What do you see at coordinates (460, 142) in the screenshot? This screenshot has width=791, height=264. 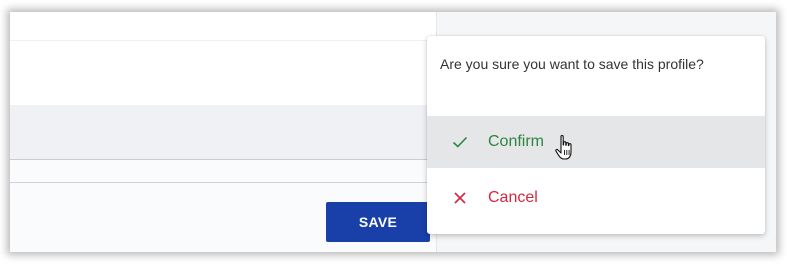 I see `check-icon` at bounding box center [460, 142].